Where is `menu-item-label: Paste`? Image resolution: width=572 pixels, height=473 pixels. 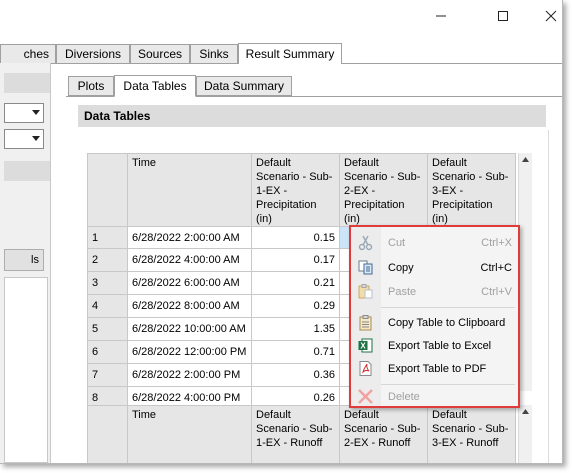
menu-item-label: Paste is located at coordinates (402, 291).